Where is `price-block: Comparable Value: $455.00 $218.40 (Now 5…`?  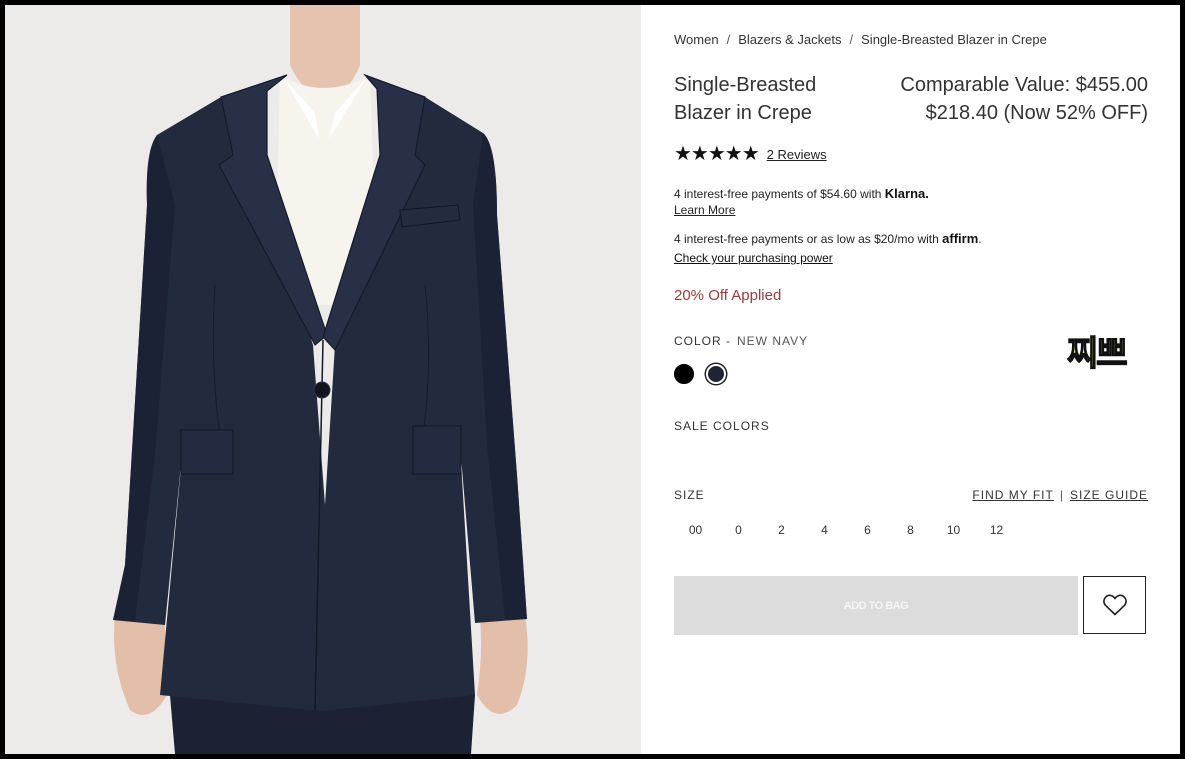
price-block: Comparable Value: $455.00 $218.40 (Now 5… is located at coordinates (1024, 99).